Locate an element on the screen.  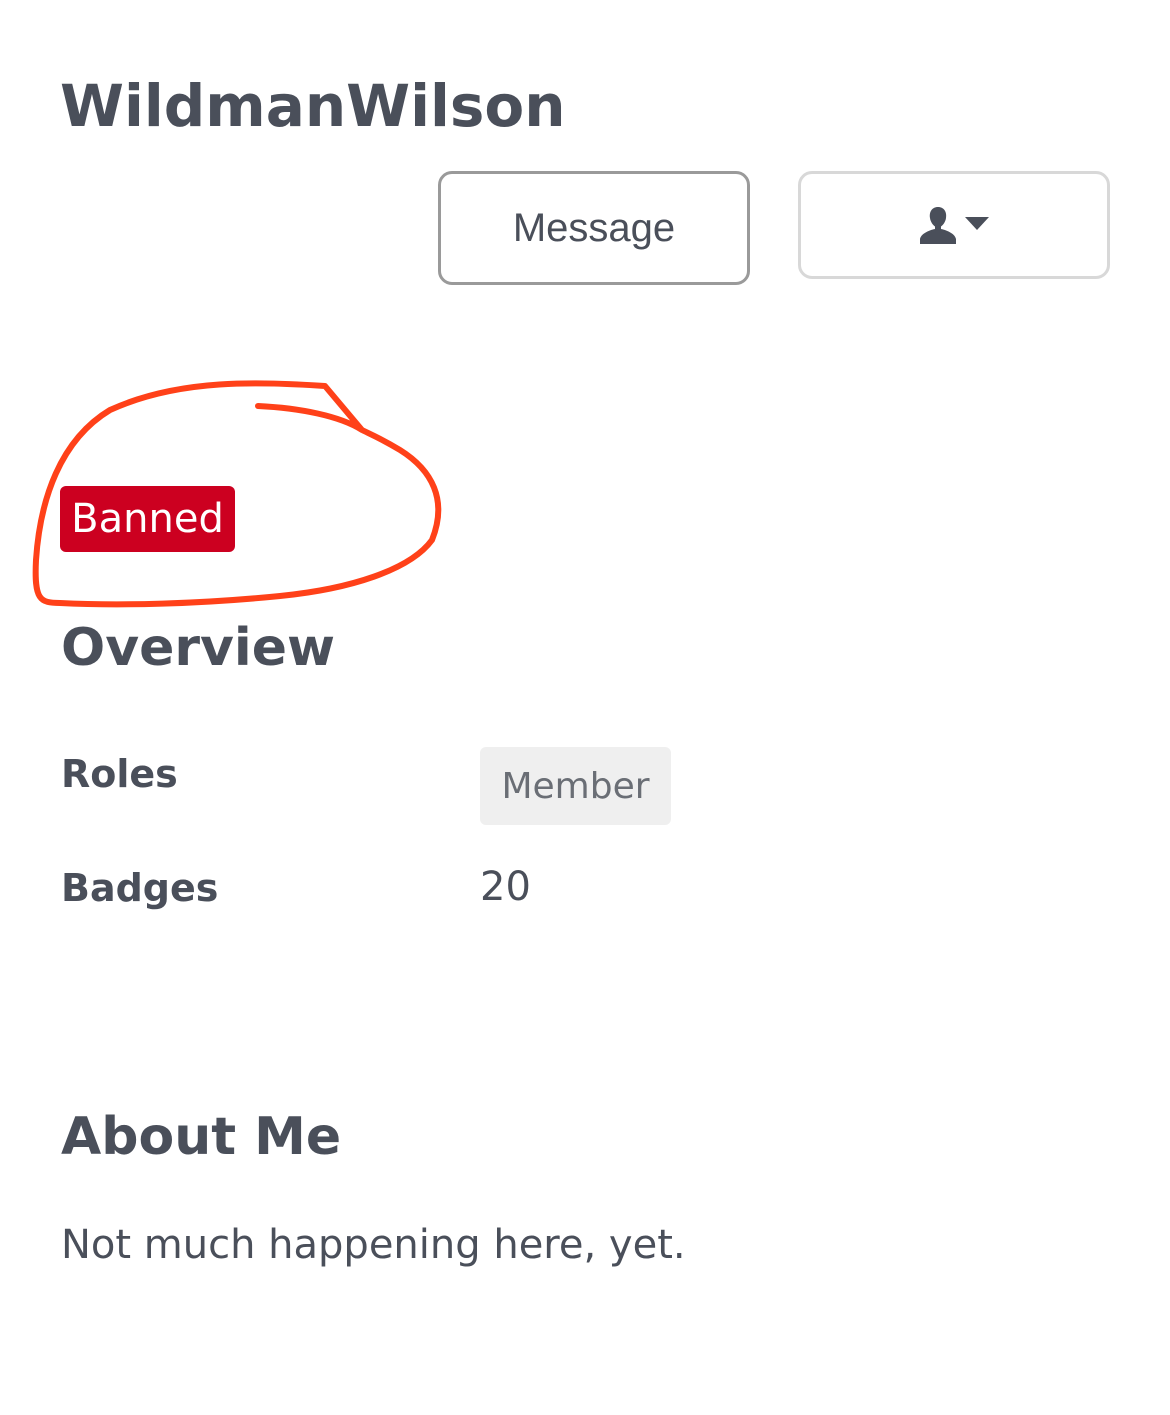
role-tag-member: Member is located at coordinates (575, 786).